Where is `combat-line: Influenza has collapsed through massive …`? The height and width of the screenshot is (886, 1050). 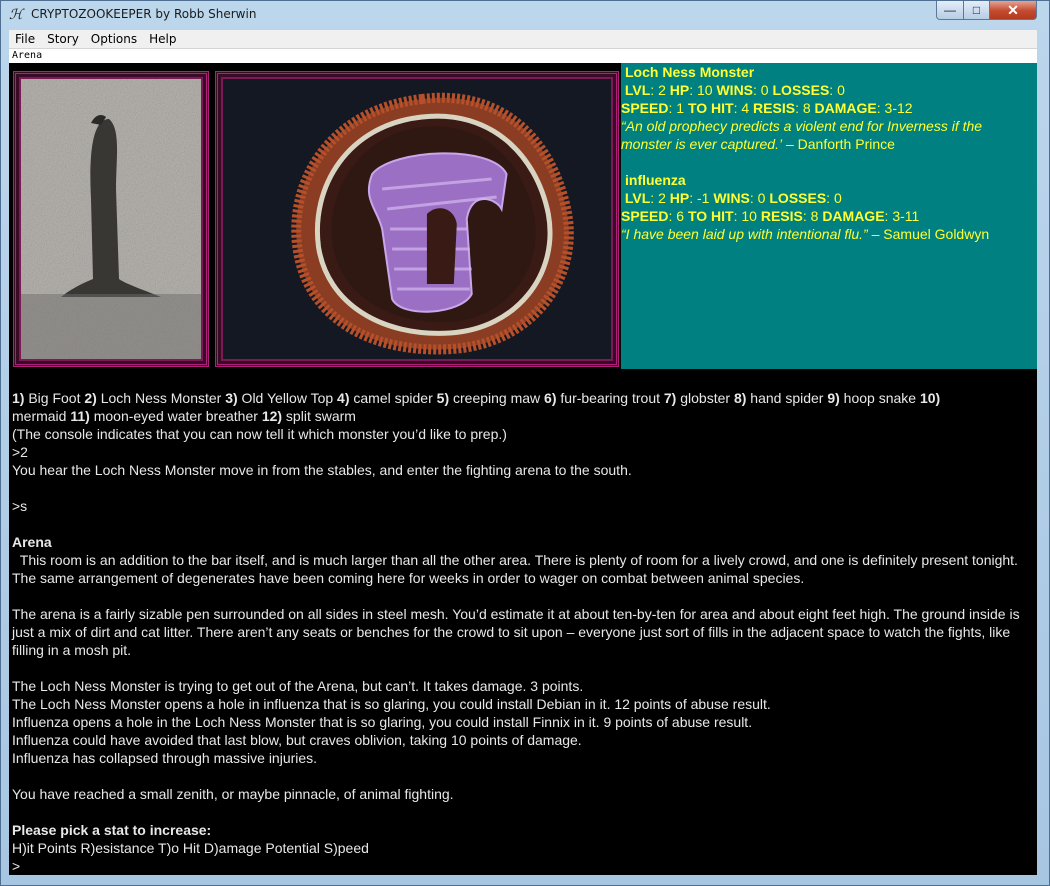
combat-line: Influenza has collapsed through massive … is located at coordinates (165, 758).